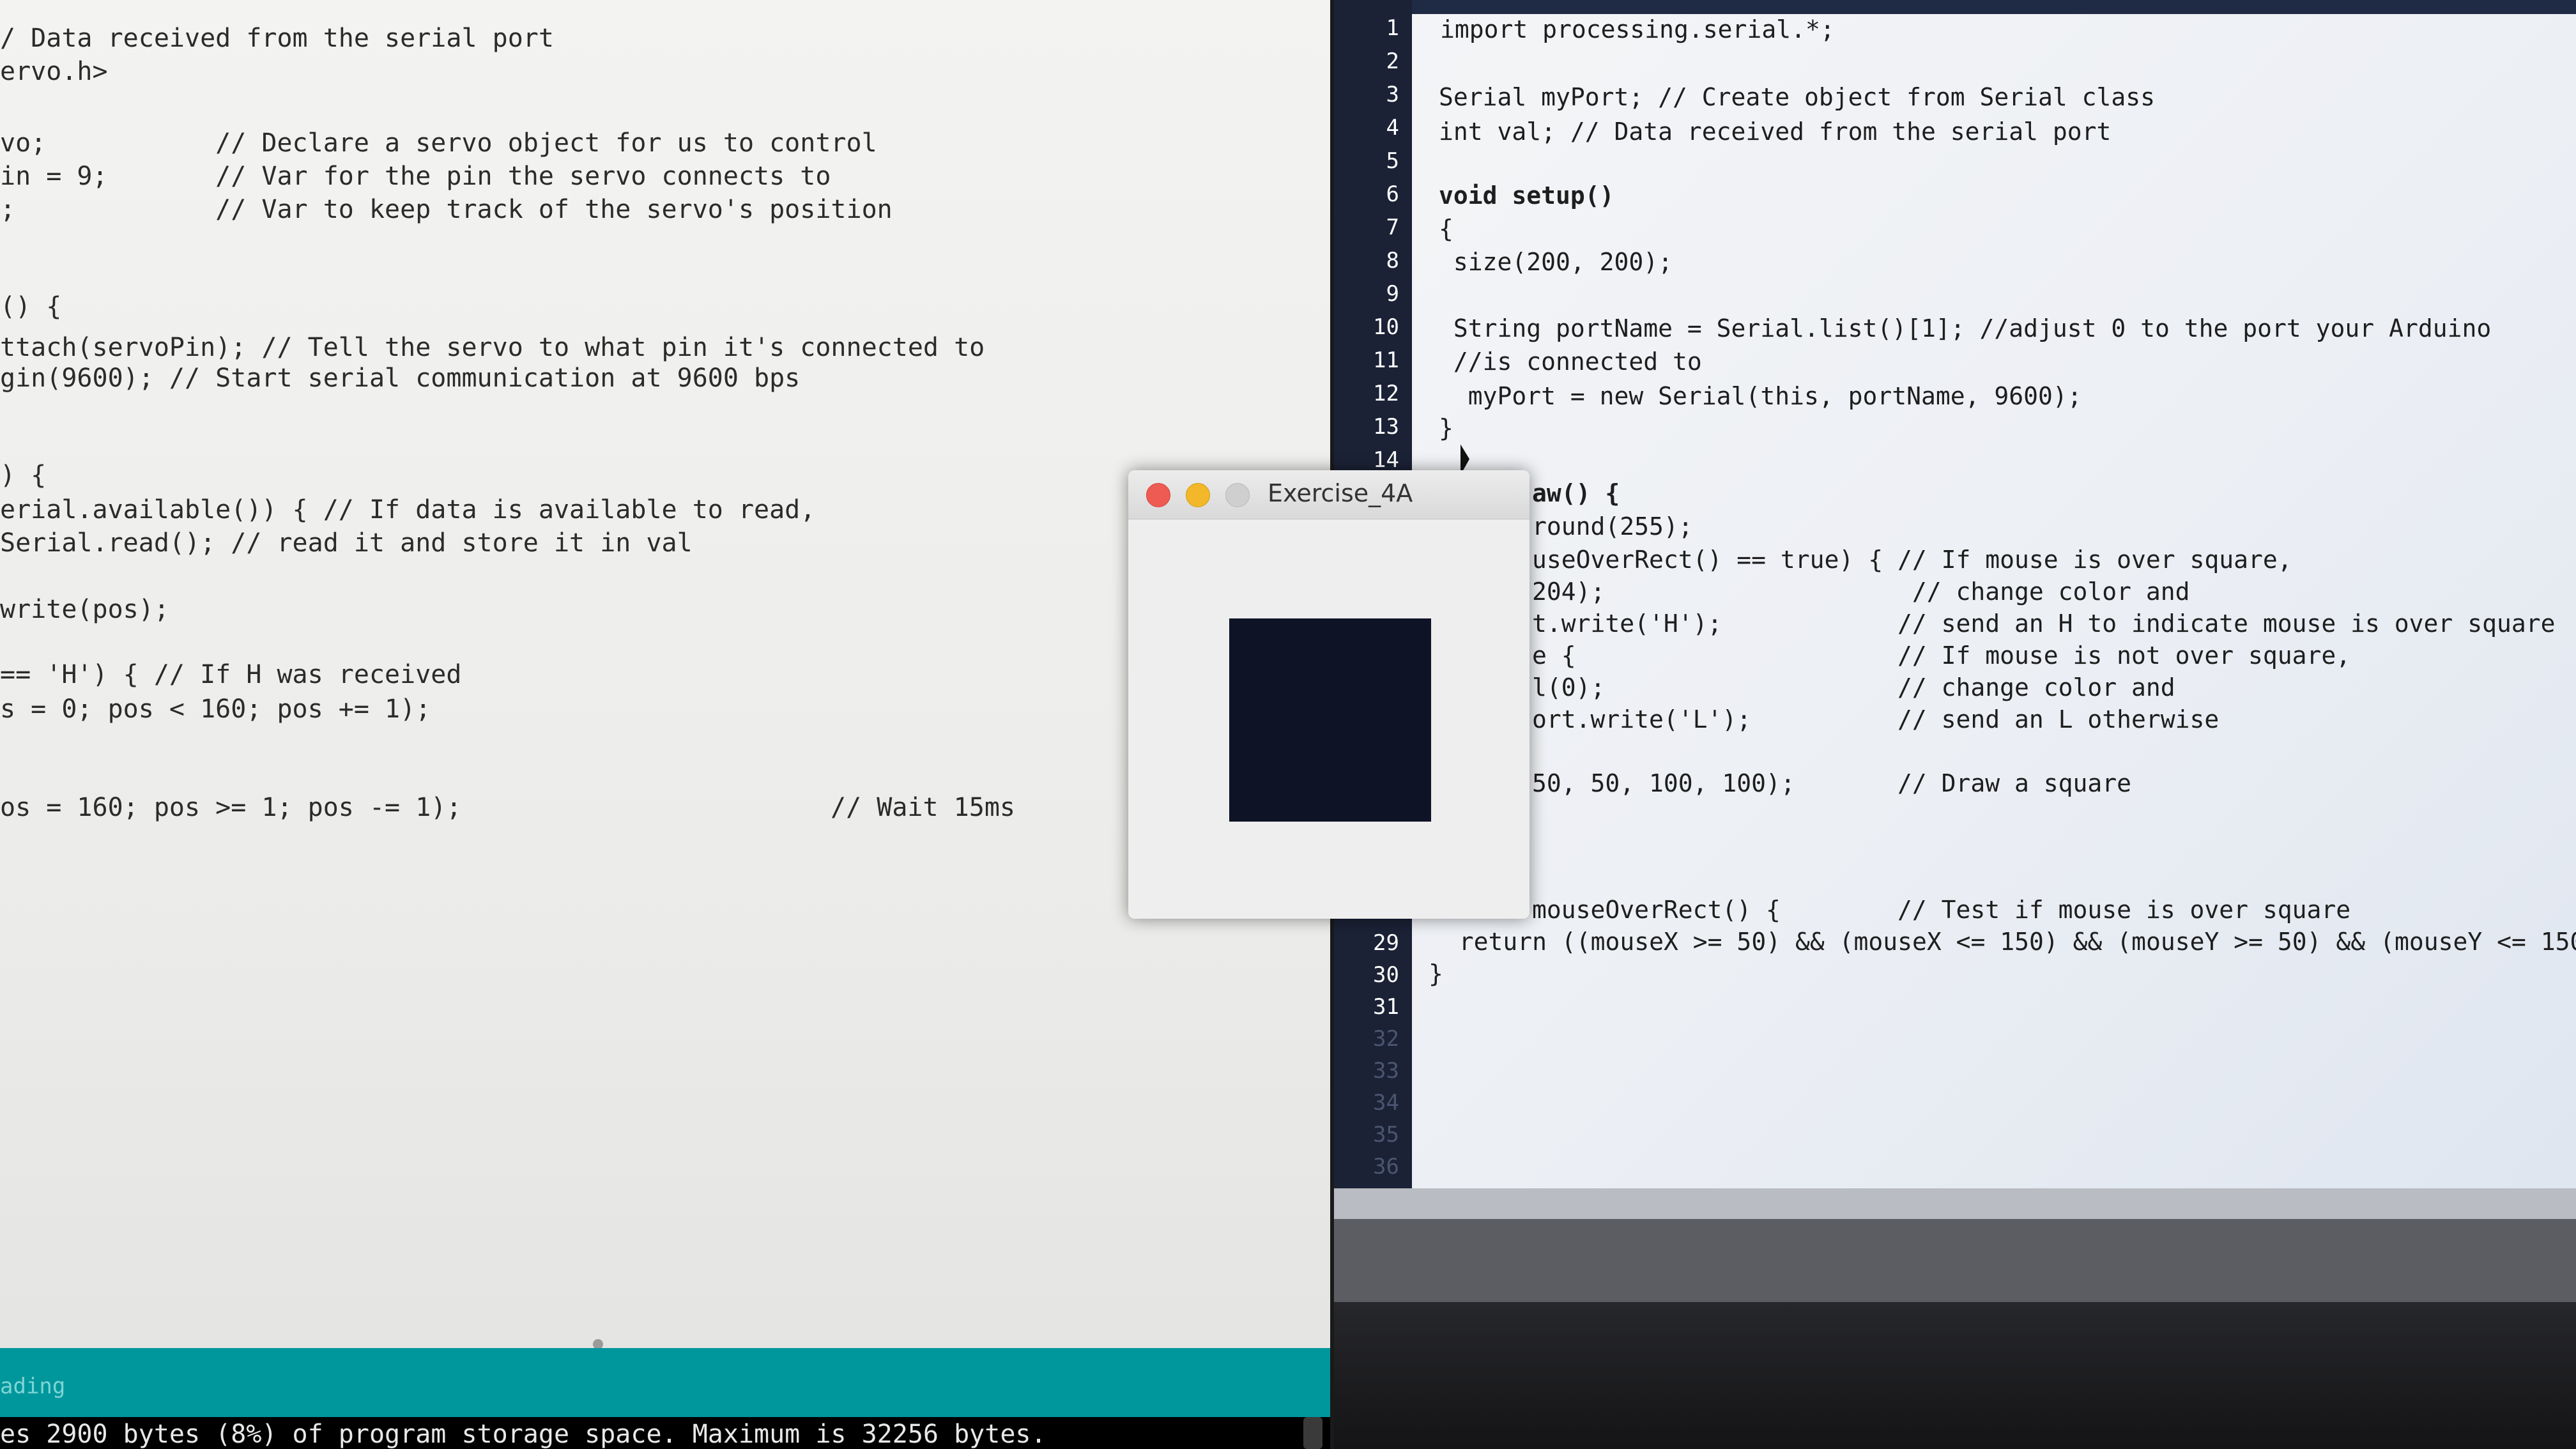 This screenshot has height=1449, width=2576. Describe the element at coordinates (1446, 229) in the screenshot. I see `code-line: {` at that location.